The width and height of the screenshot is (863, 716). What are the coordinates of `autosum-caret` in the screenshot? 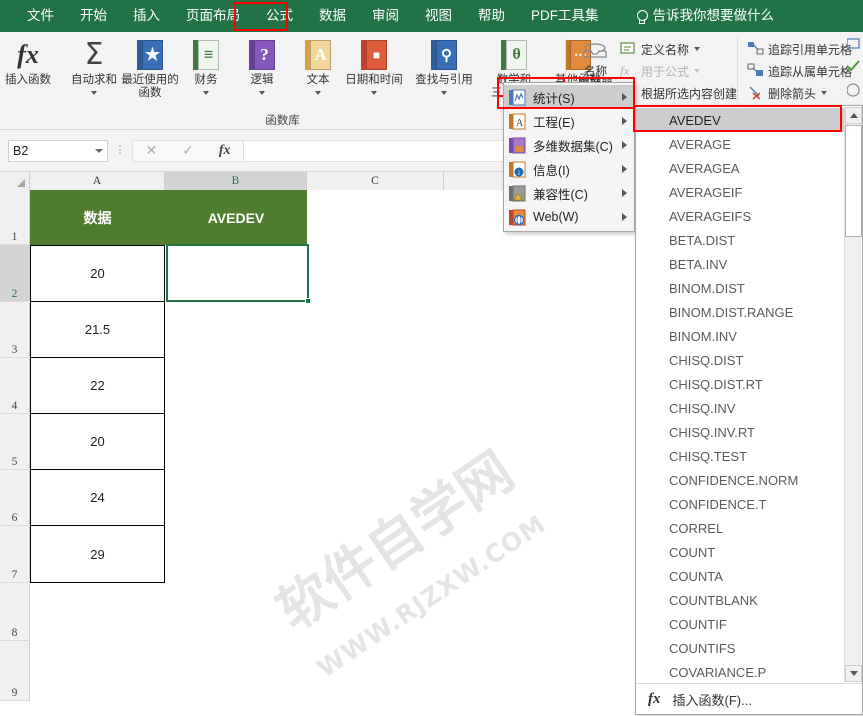 It's located at (94, 92).